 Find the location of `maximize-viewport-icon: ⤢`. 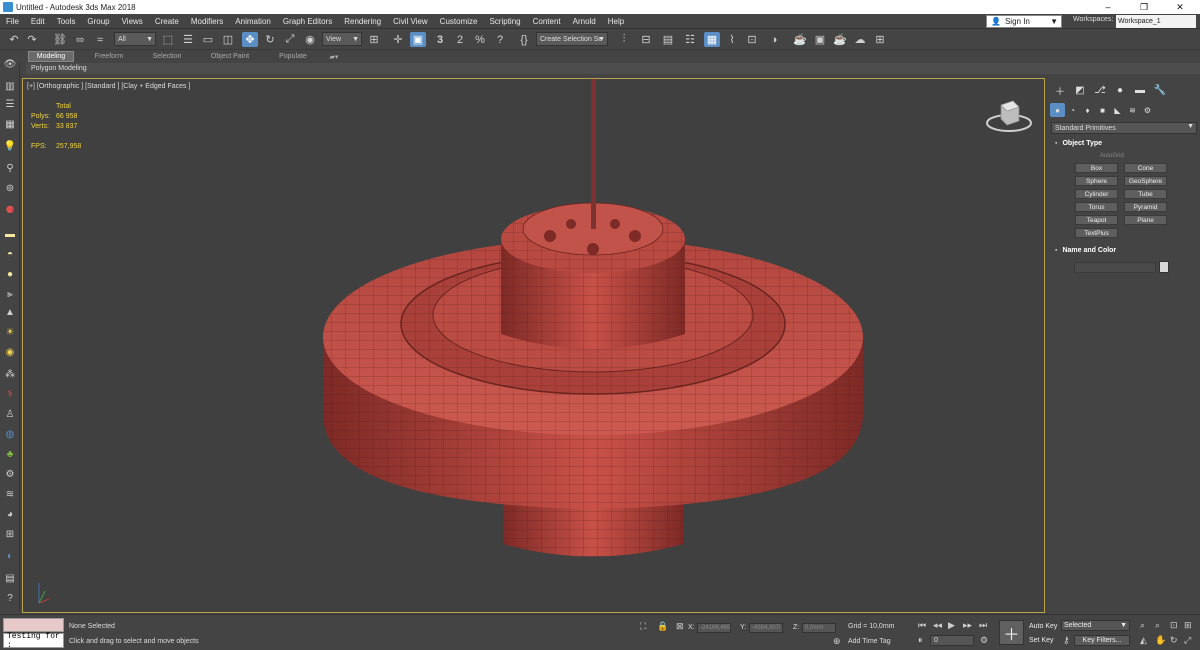

maximize-viewport-icon: ⤢ is located at coordinates (1187, 640).